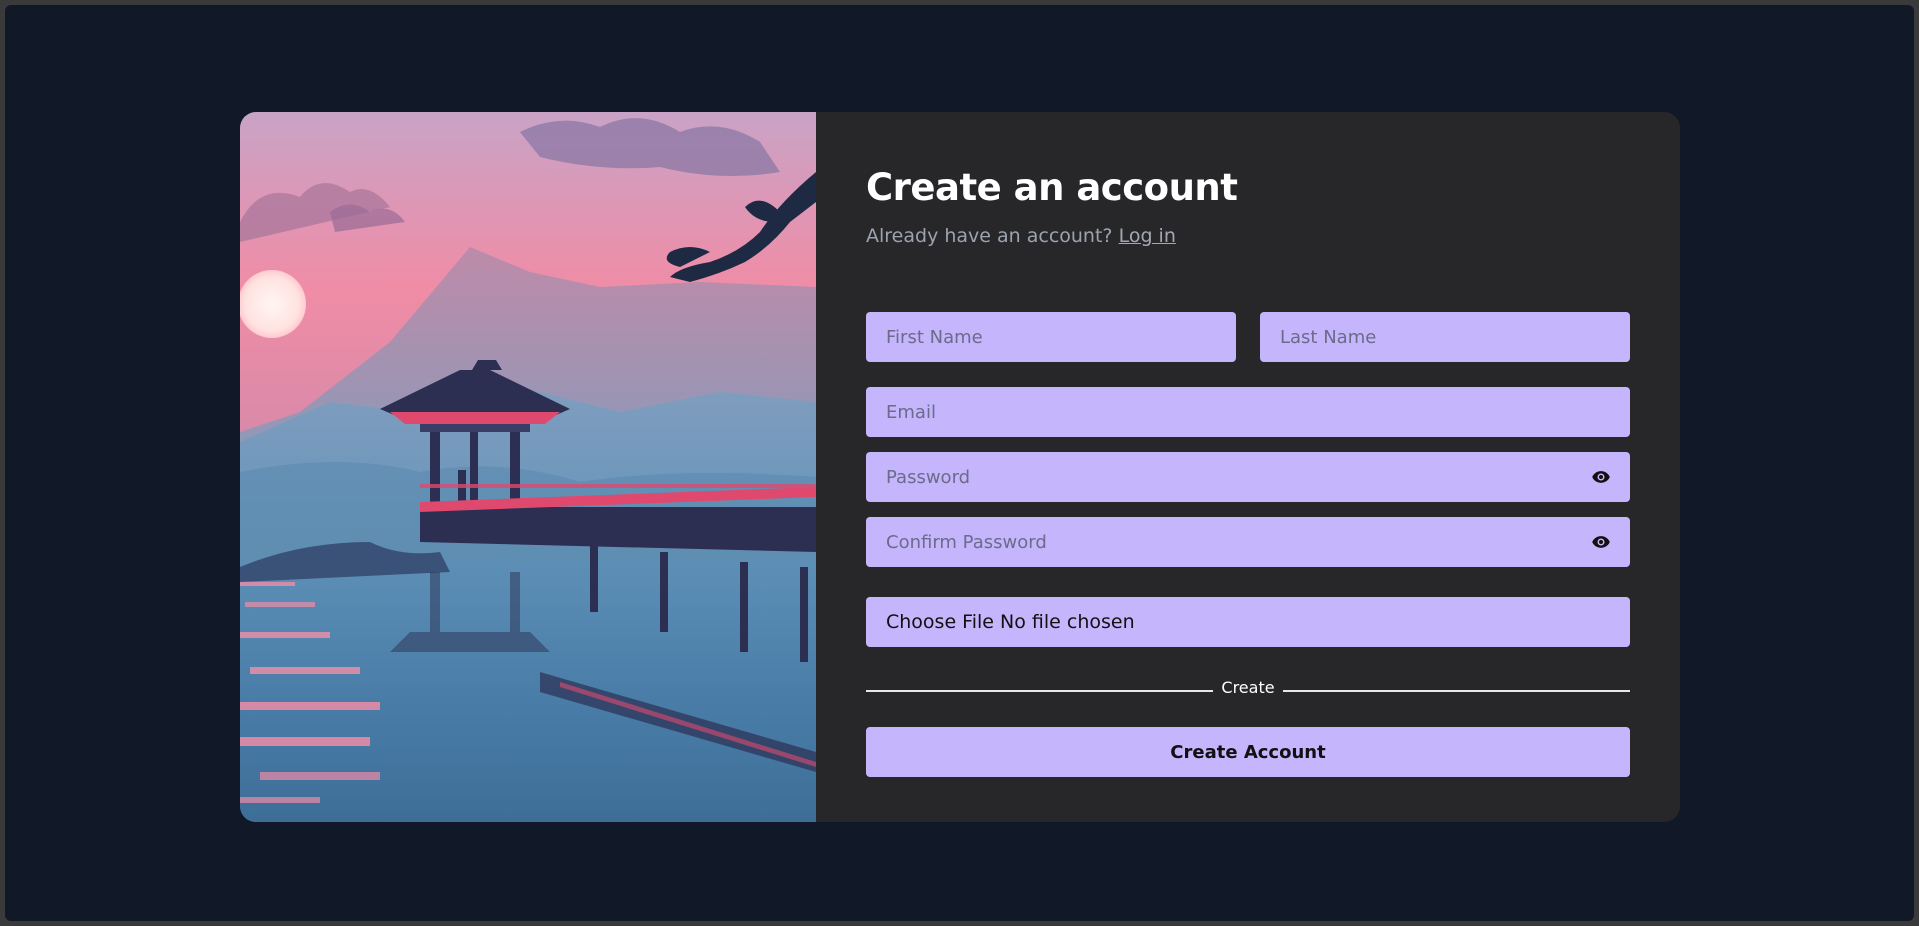 Image resolution: width=1919 pixels, height=926 pixels. Describe the element at coordinates (1258, 477) in the screenshot. I see `password-input` at that location.